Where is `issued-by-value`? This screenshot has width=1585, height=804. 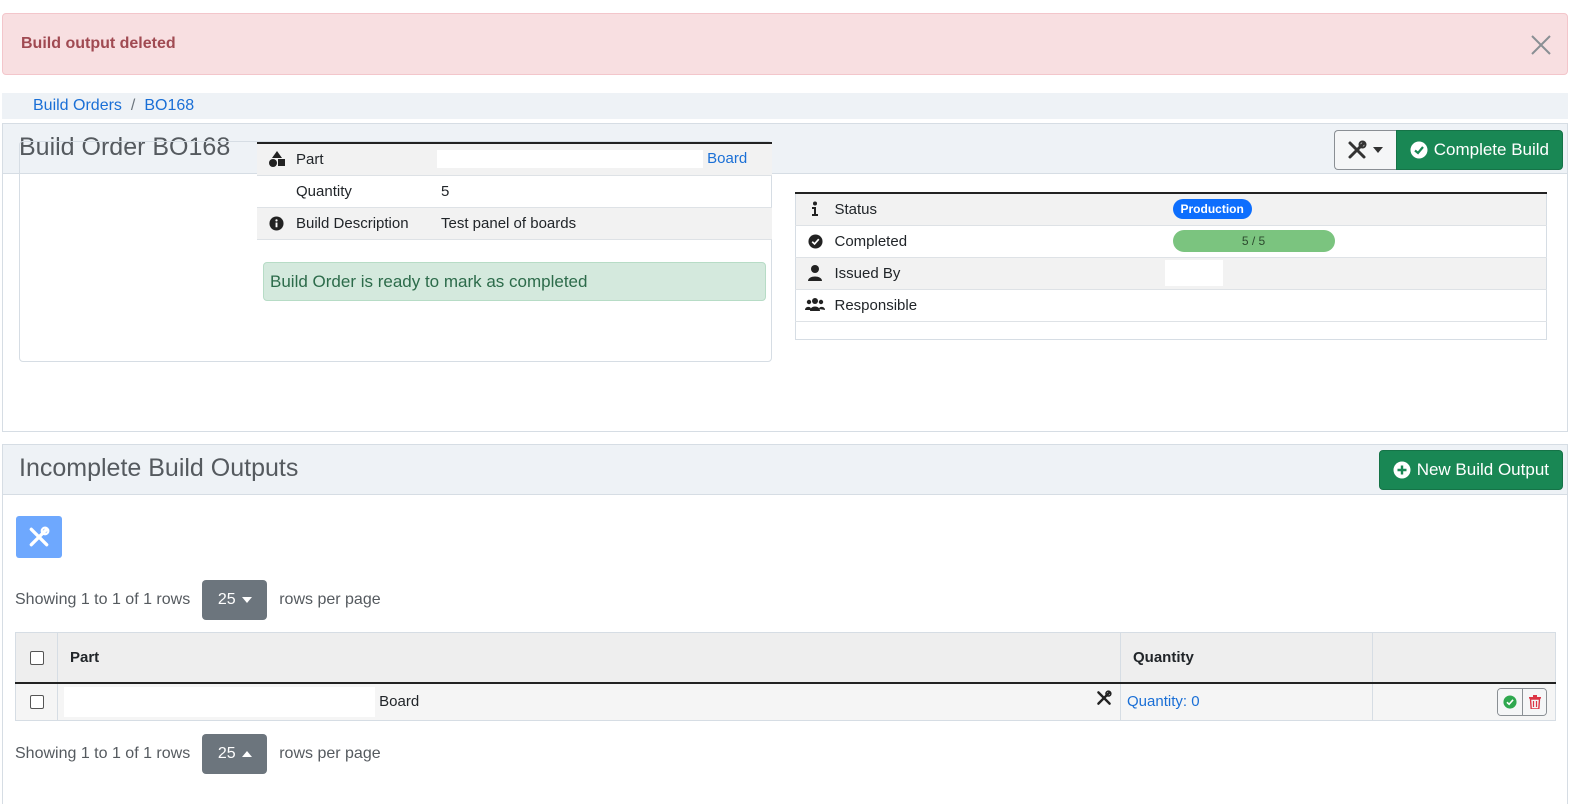 issued-by-value is located at coordinates (1193, 273).